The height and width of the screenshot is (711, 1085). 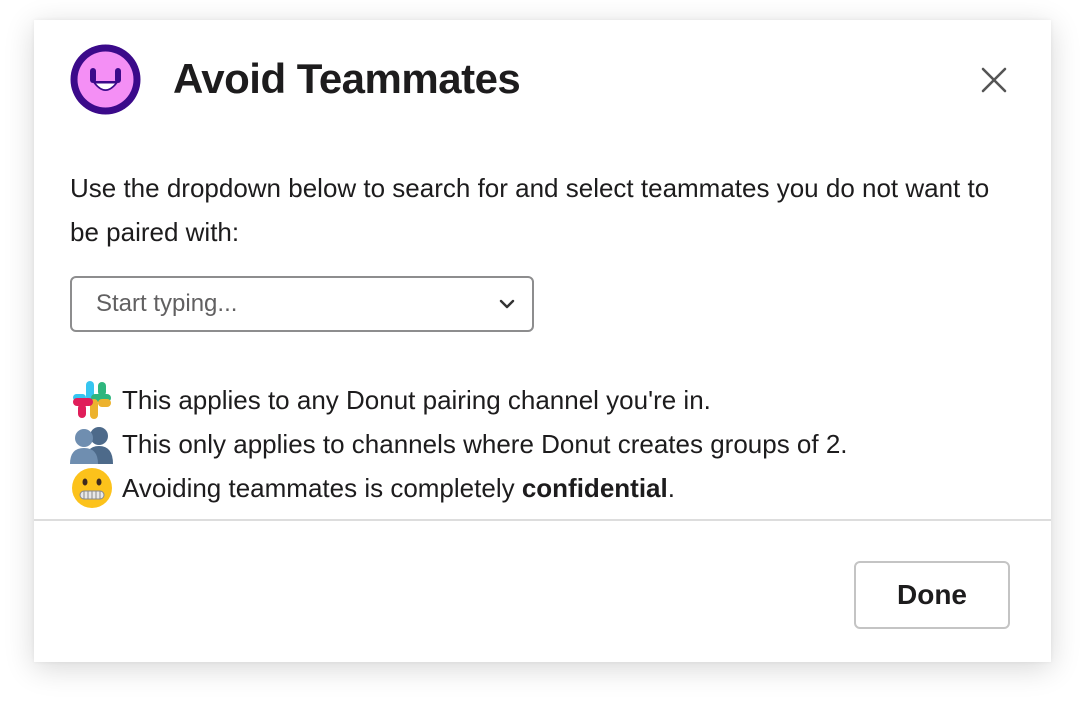 I want to click on note-text-before: Avoiding teammates is completely, so click(x=322, y=487).